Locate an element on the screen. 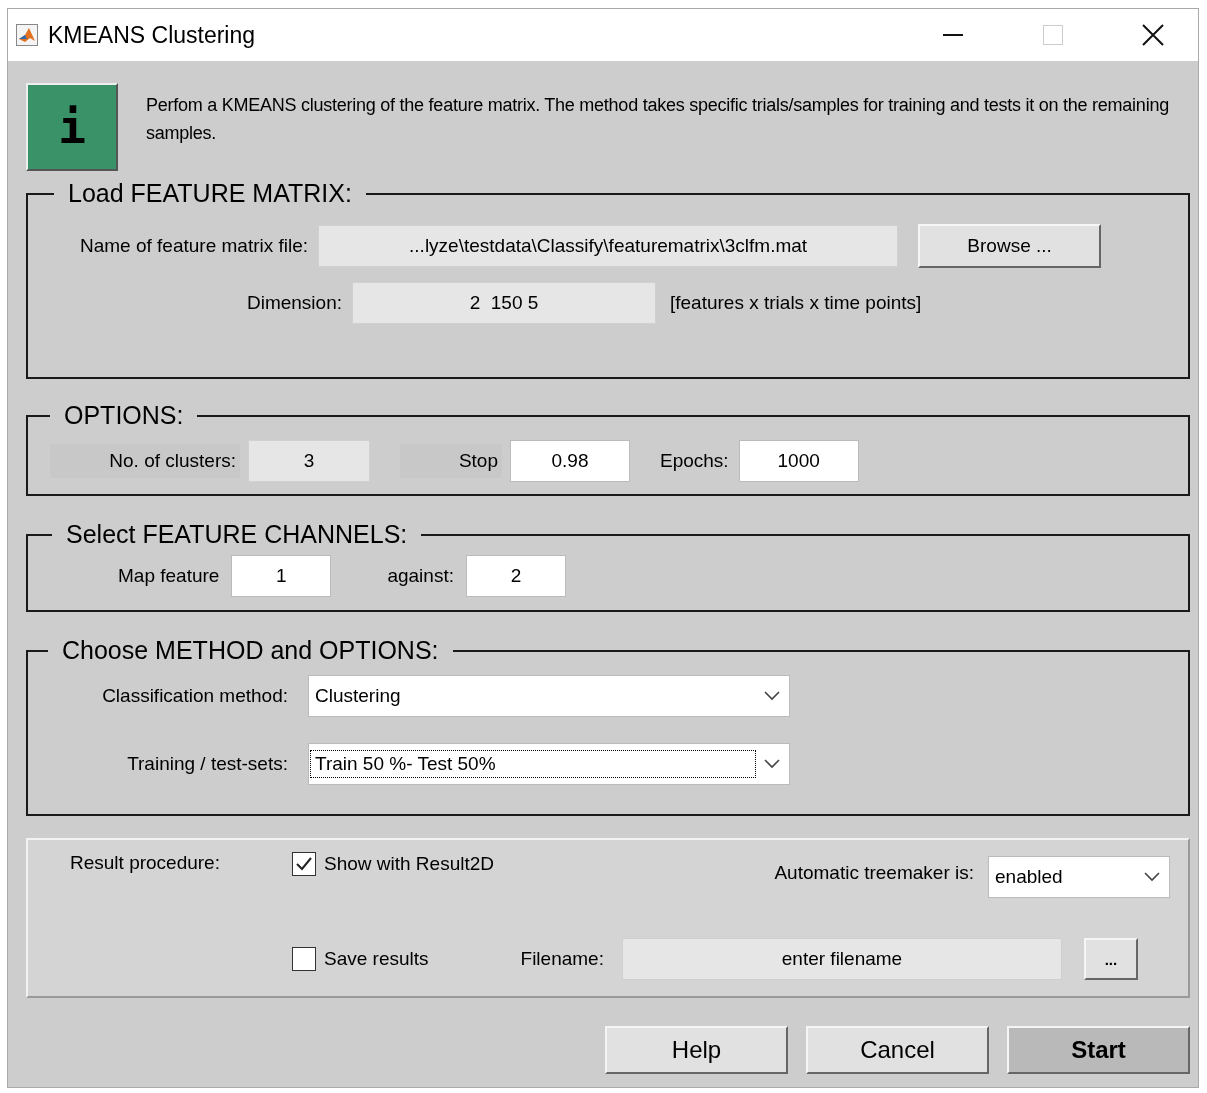  field-label: Dimension: is located at coordinates (293, 303).